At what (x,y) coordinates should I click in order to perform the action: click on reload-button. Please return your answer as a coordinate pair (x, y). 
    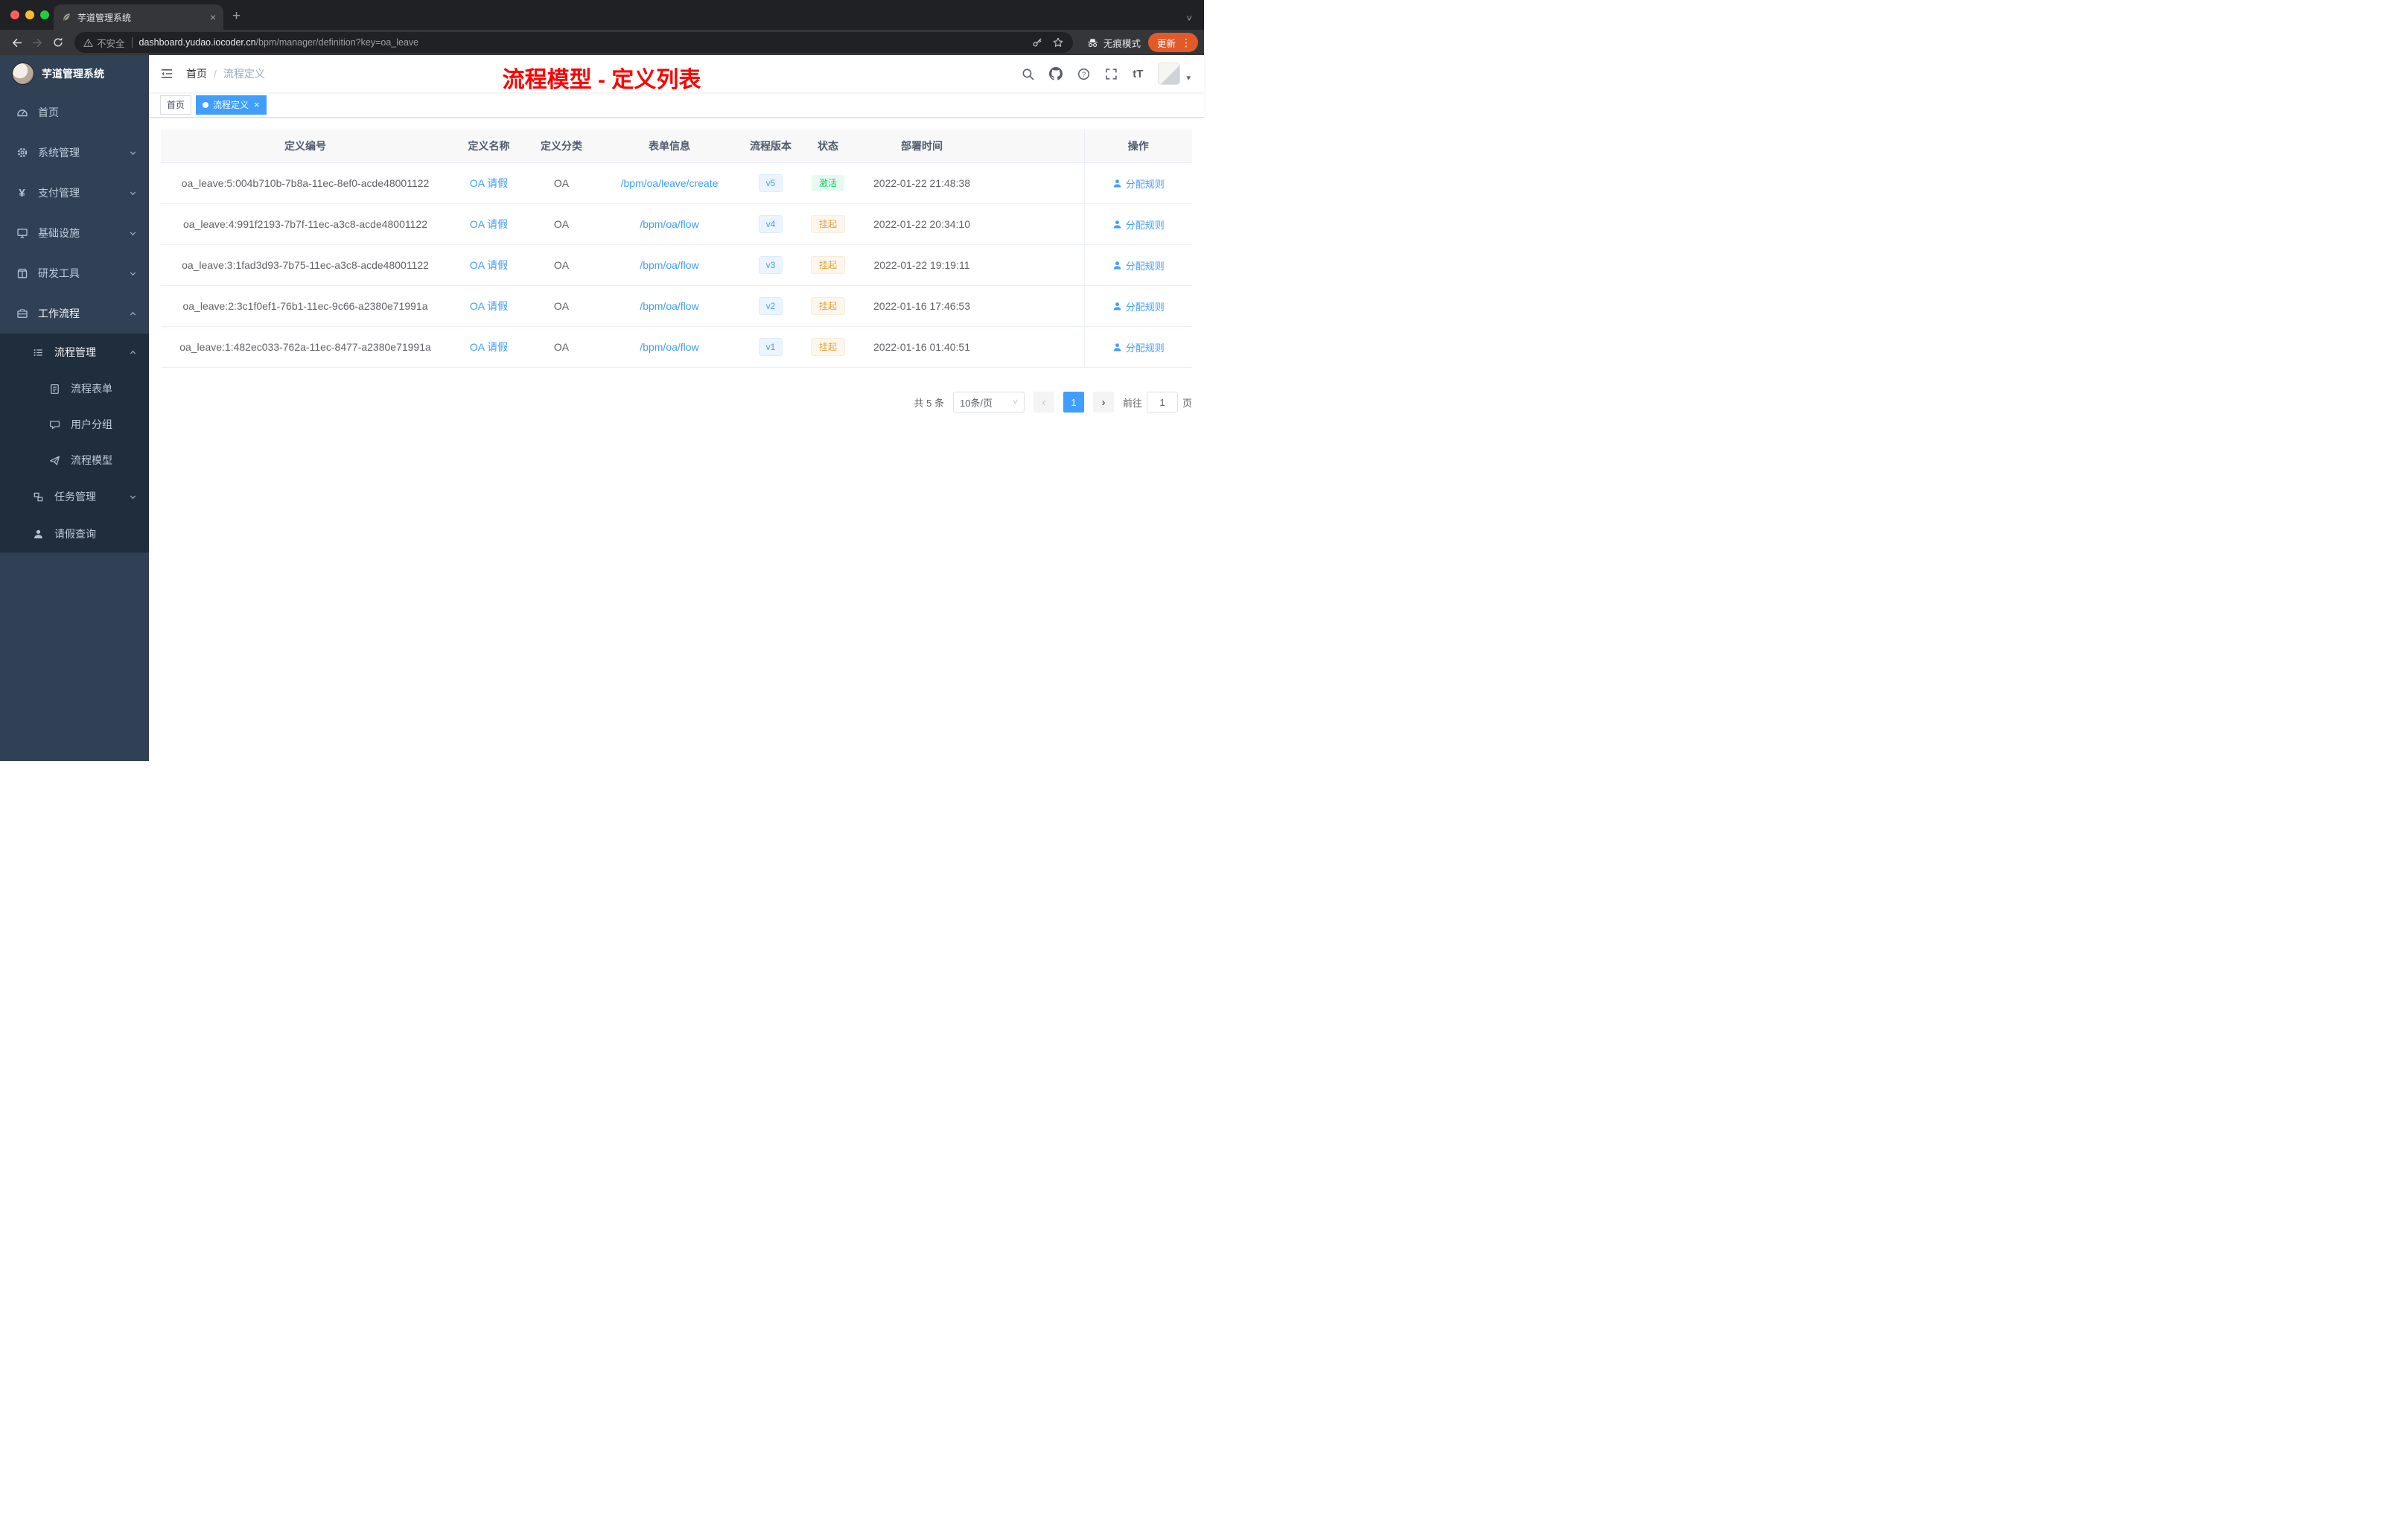
    Looking at the image, I should click on (58, 42).